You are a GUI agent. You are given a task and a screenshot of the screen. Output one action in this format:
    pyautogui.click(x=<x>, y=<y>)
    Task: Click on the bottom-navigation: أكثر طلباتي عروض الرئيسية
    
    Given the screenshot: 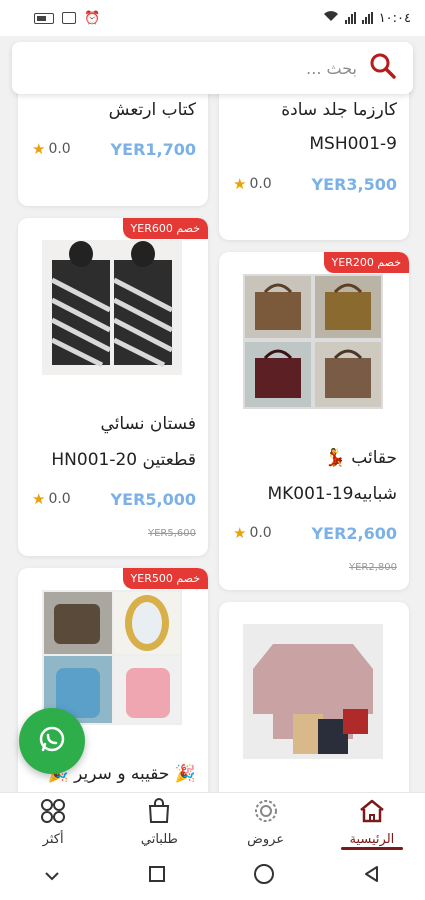 What is the action you would take?
    pyautogui.click(x=212, y=822)
    